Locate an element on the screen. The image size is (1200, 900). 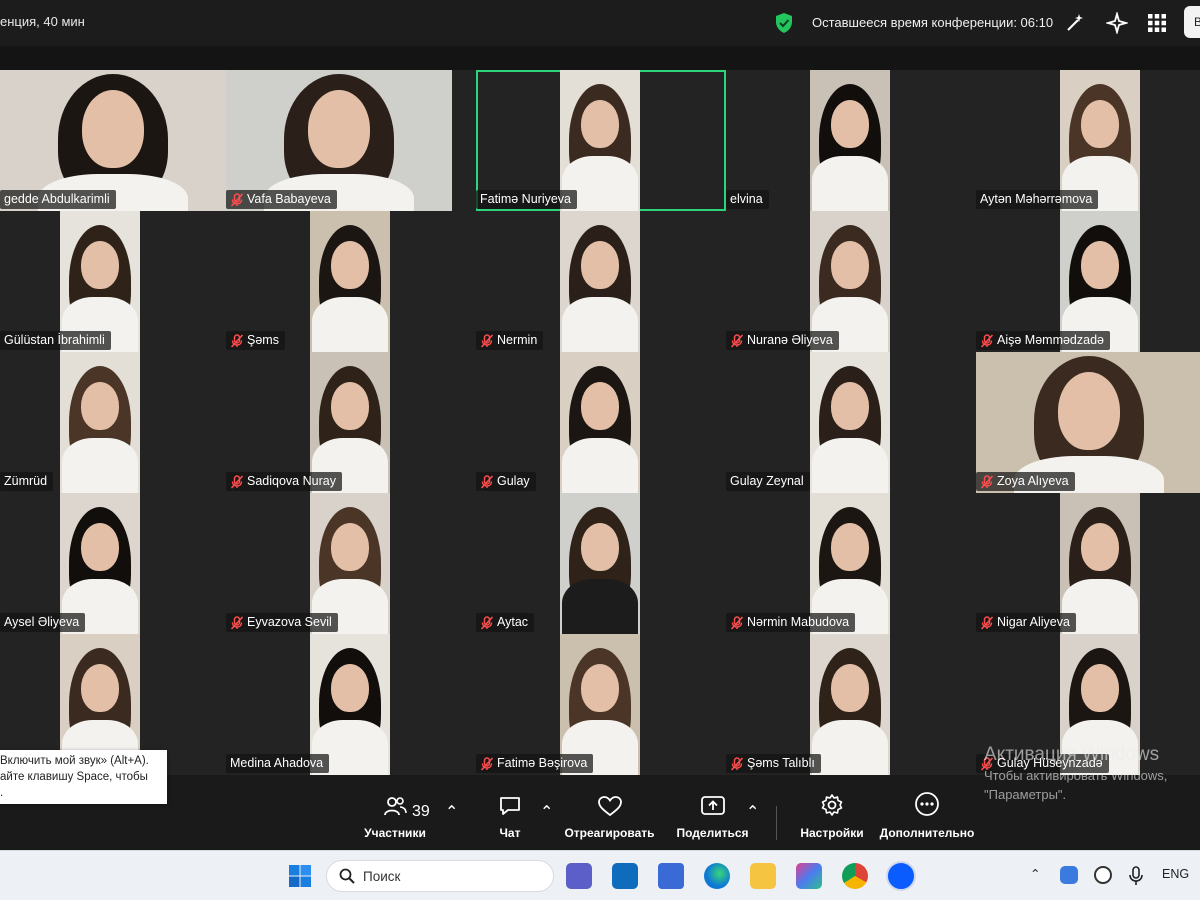
teams-icon is located at coordinates (579, 876).